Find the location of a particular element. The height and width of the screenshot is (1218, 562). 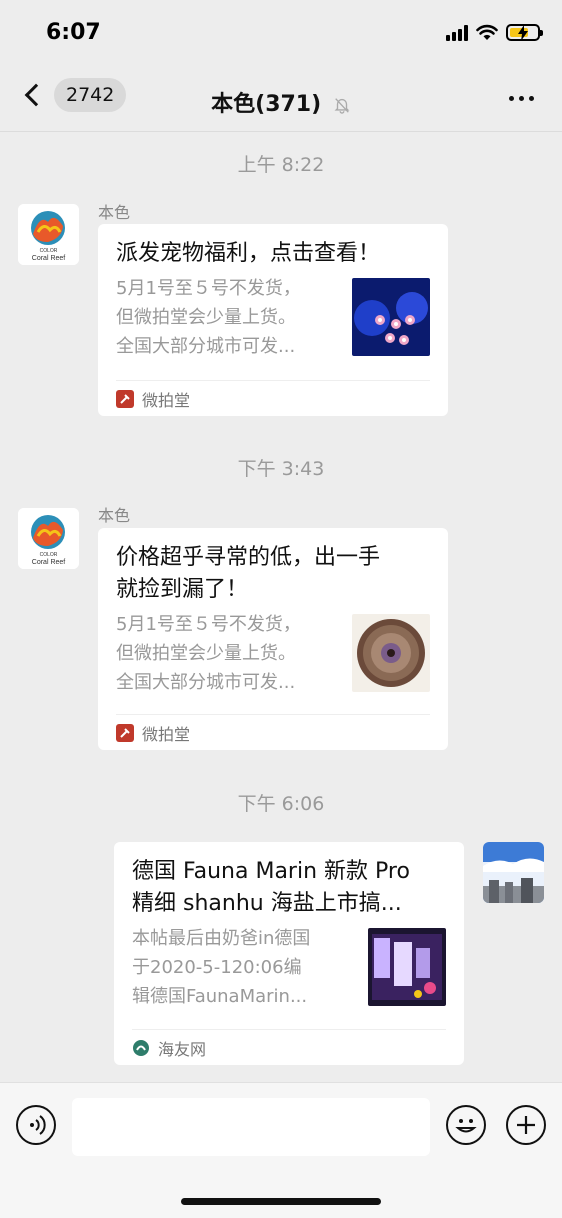

cellular-signal-icon is located at coordinates (457, 32).